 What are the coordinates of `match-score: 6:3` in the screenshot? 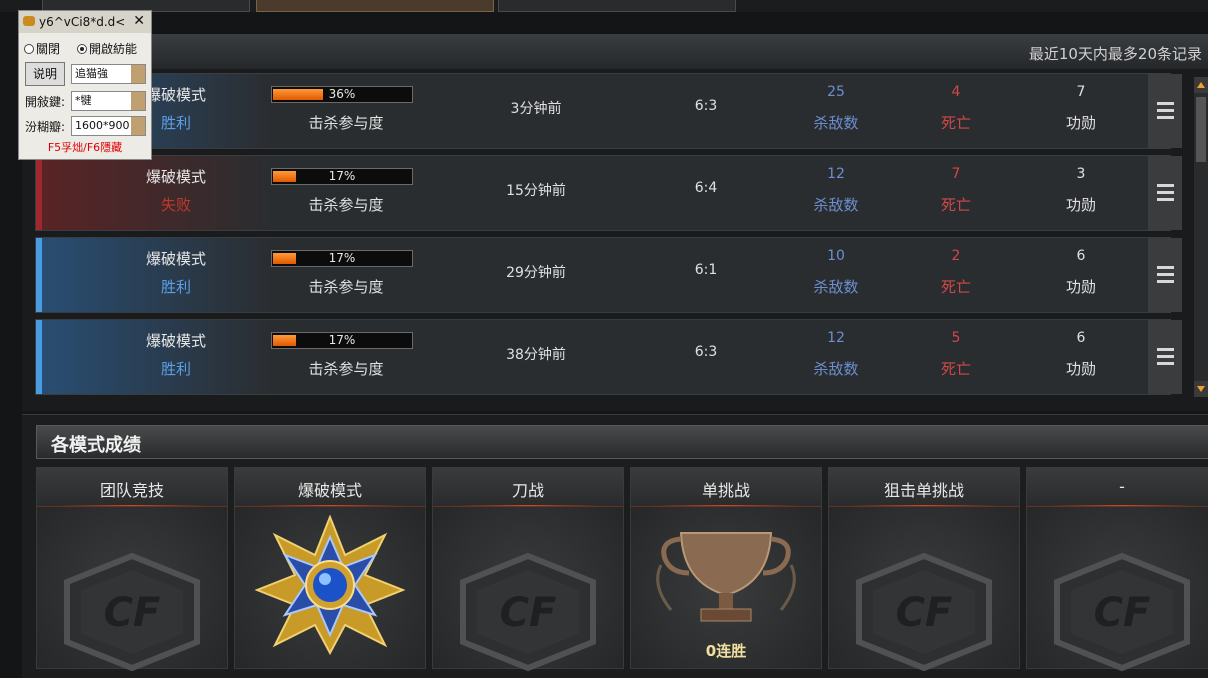 It's located at (706, 106).